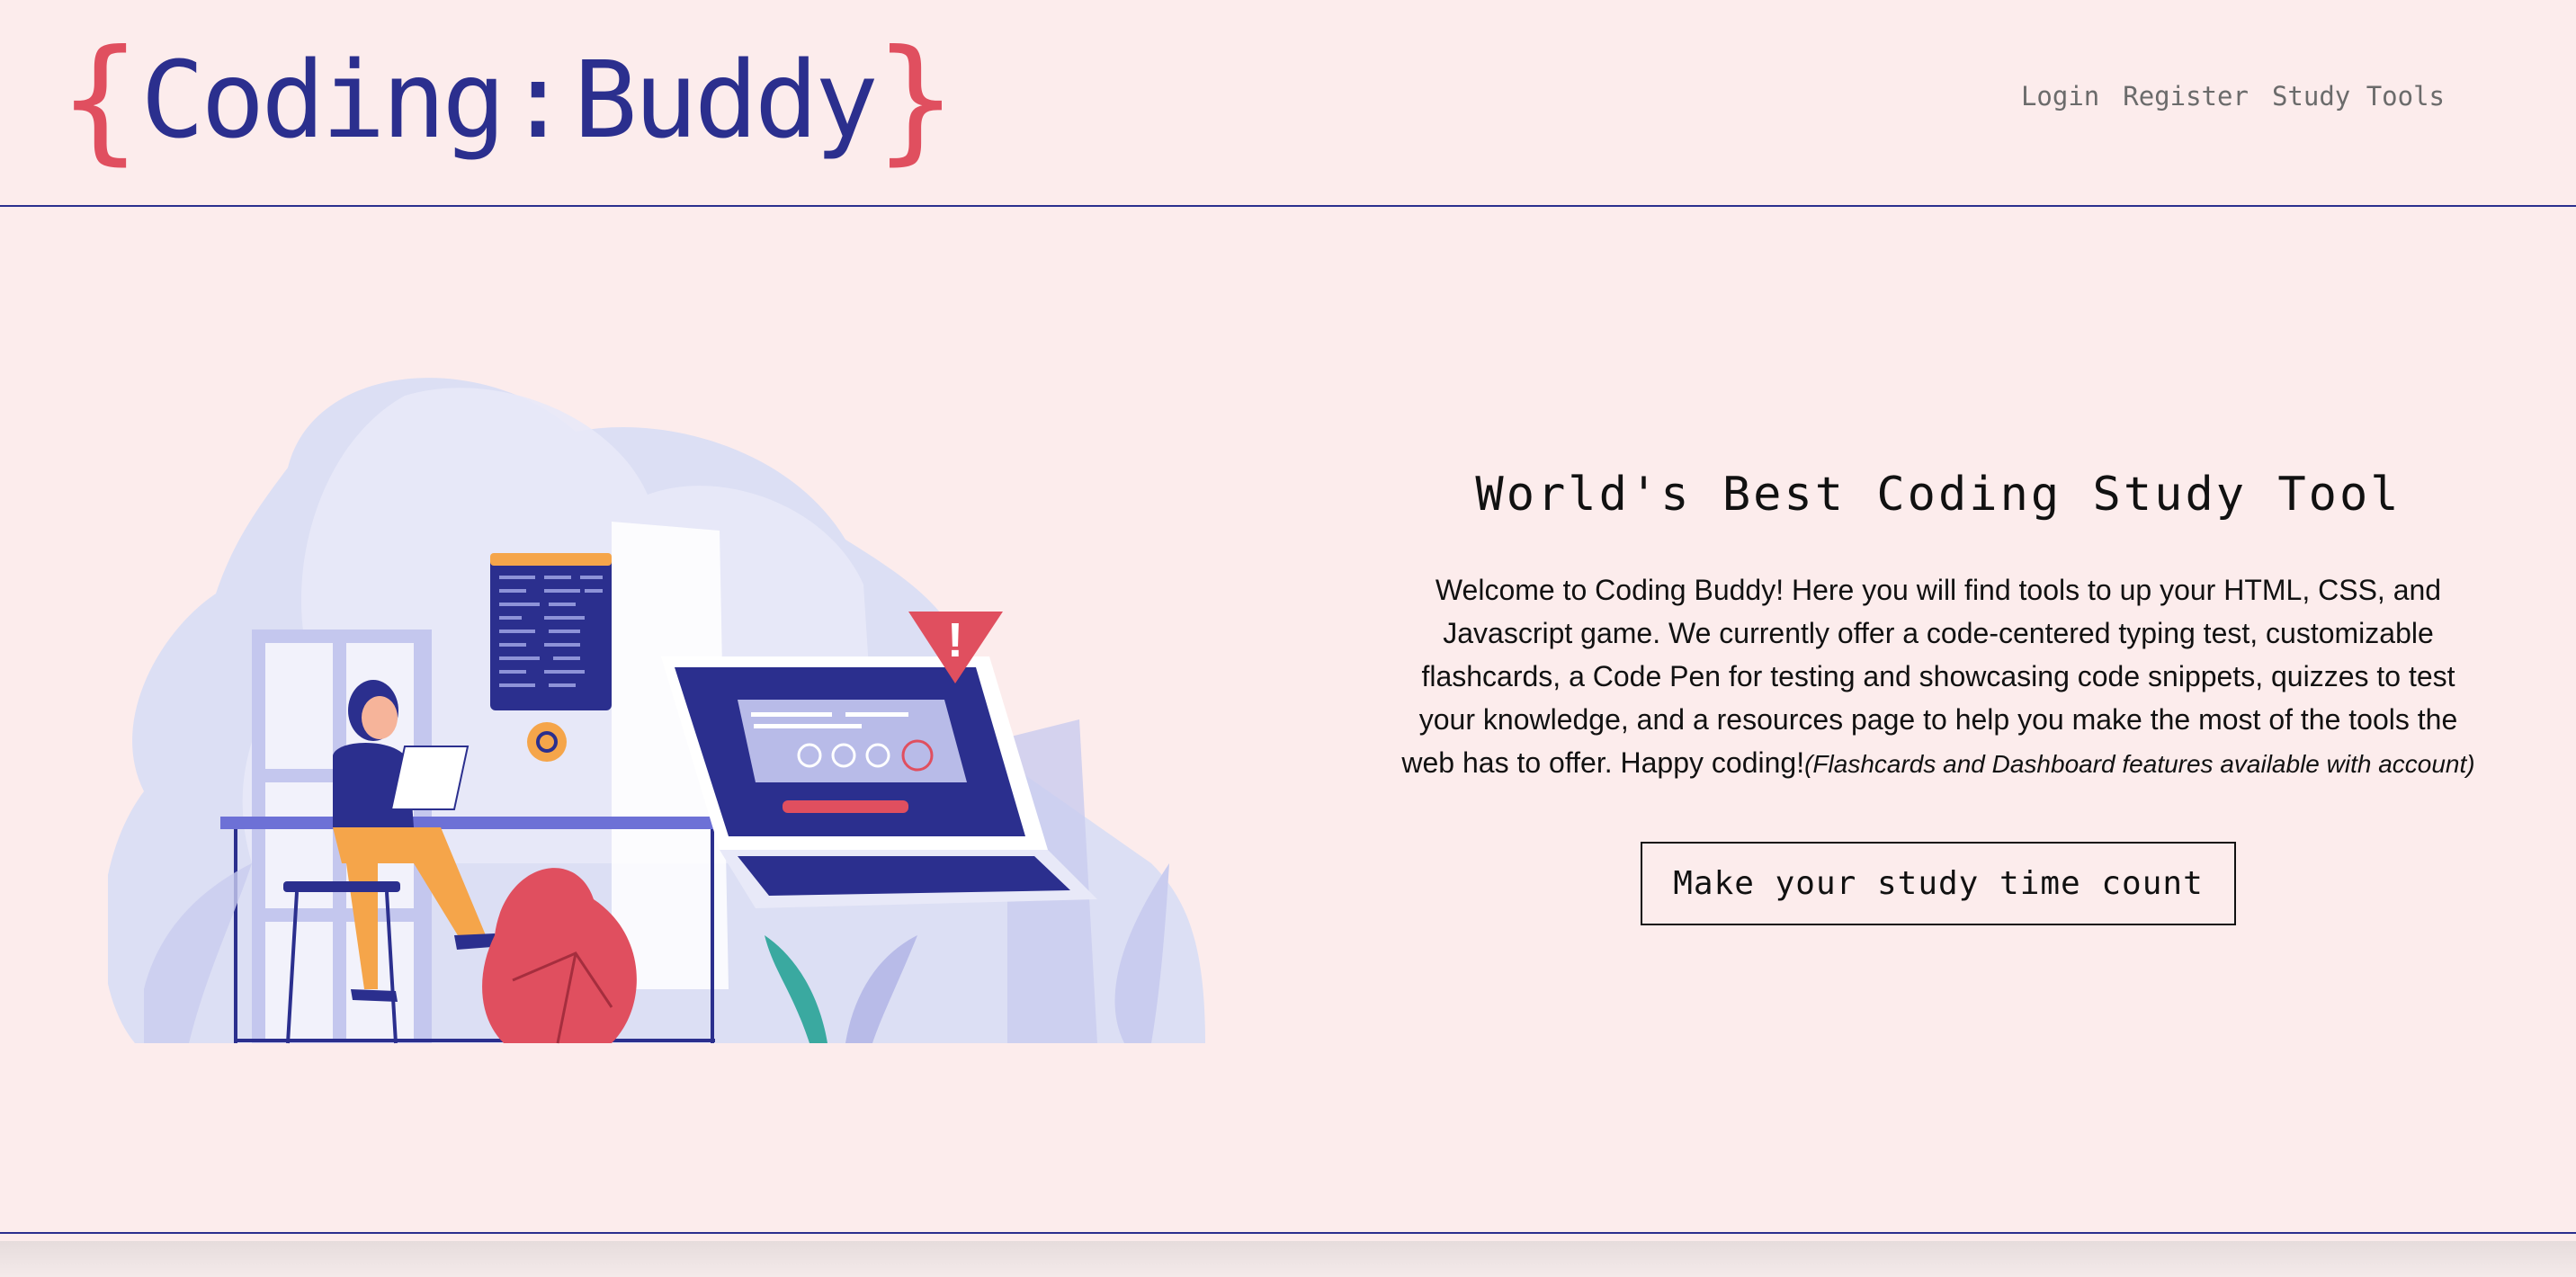  What do you see at coordinates (845, 806) in the screenshot?
I see `laptop-progress-bar` at bounding box center [845, 806].